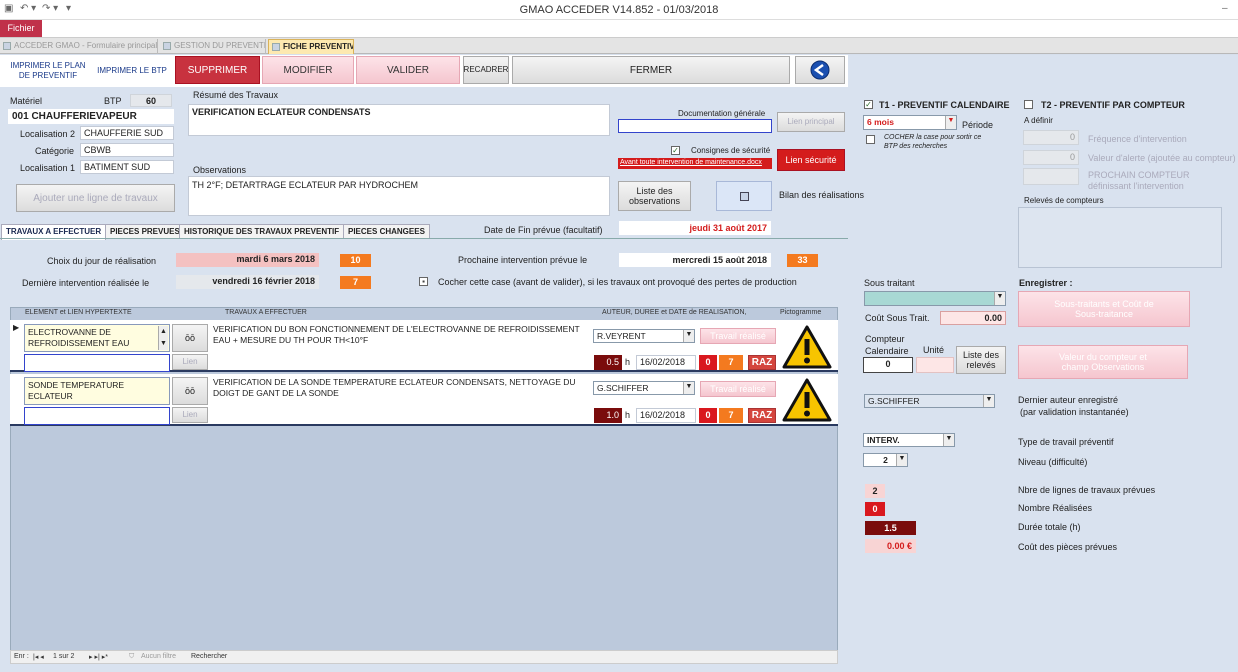  Describe the element at coordinates (145, 231) in the screenshot. I see `tab-pieces-prevues: PIECES PREVUES` at that location.